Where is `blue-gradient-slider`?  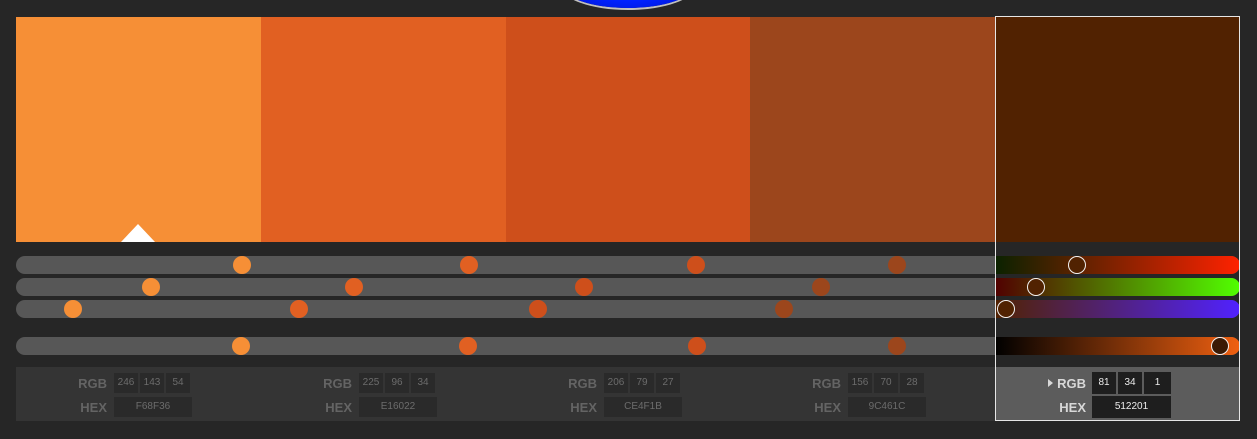 blue-gradient-slider is located at coordinates (1117, 309).